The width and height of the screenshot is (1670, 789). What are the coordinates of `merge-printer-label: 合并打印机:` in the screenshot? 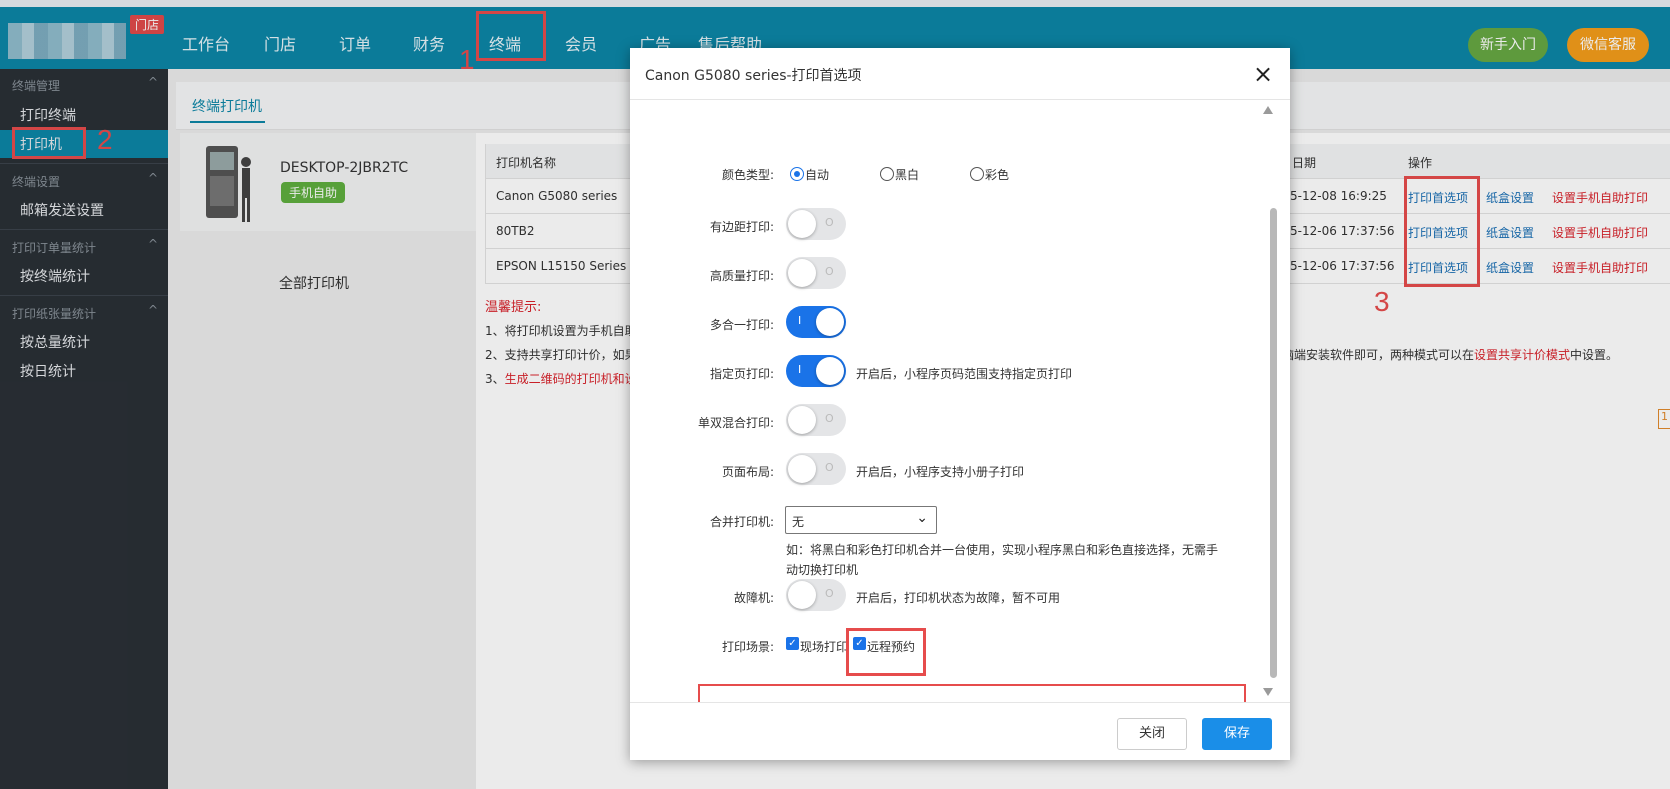 It's located at (741, 522).